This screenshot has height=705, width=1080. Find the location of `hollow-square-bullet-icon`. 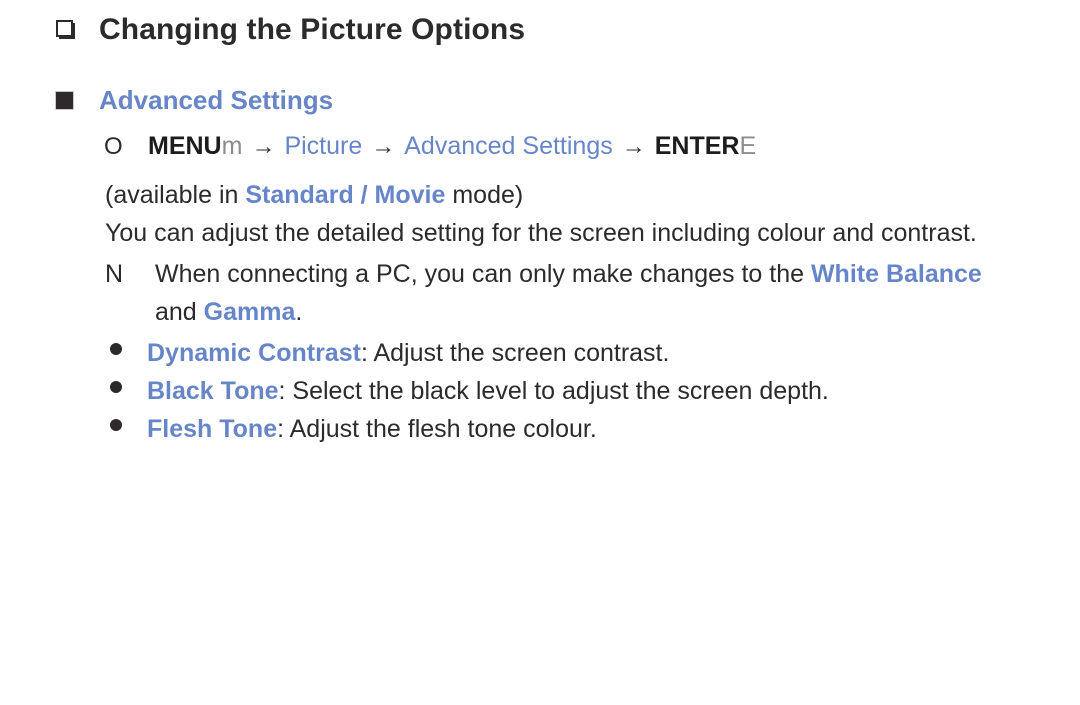

hollow-square-bullet-icon is located at coordinates (65, 29).